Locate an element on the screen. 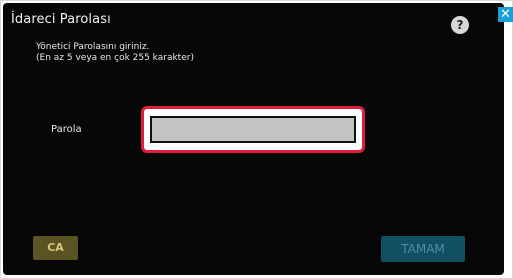  password-label: Parola is located at coordinates (66, 129).